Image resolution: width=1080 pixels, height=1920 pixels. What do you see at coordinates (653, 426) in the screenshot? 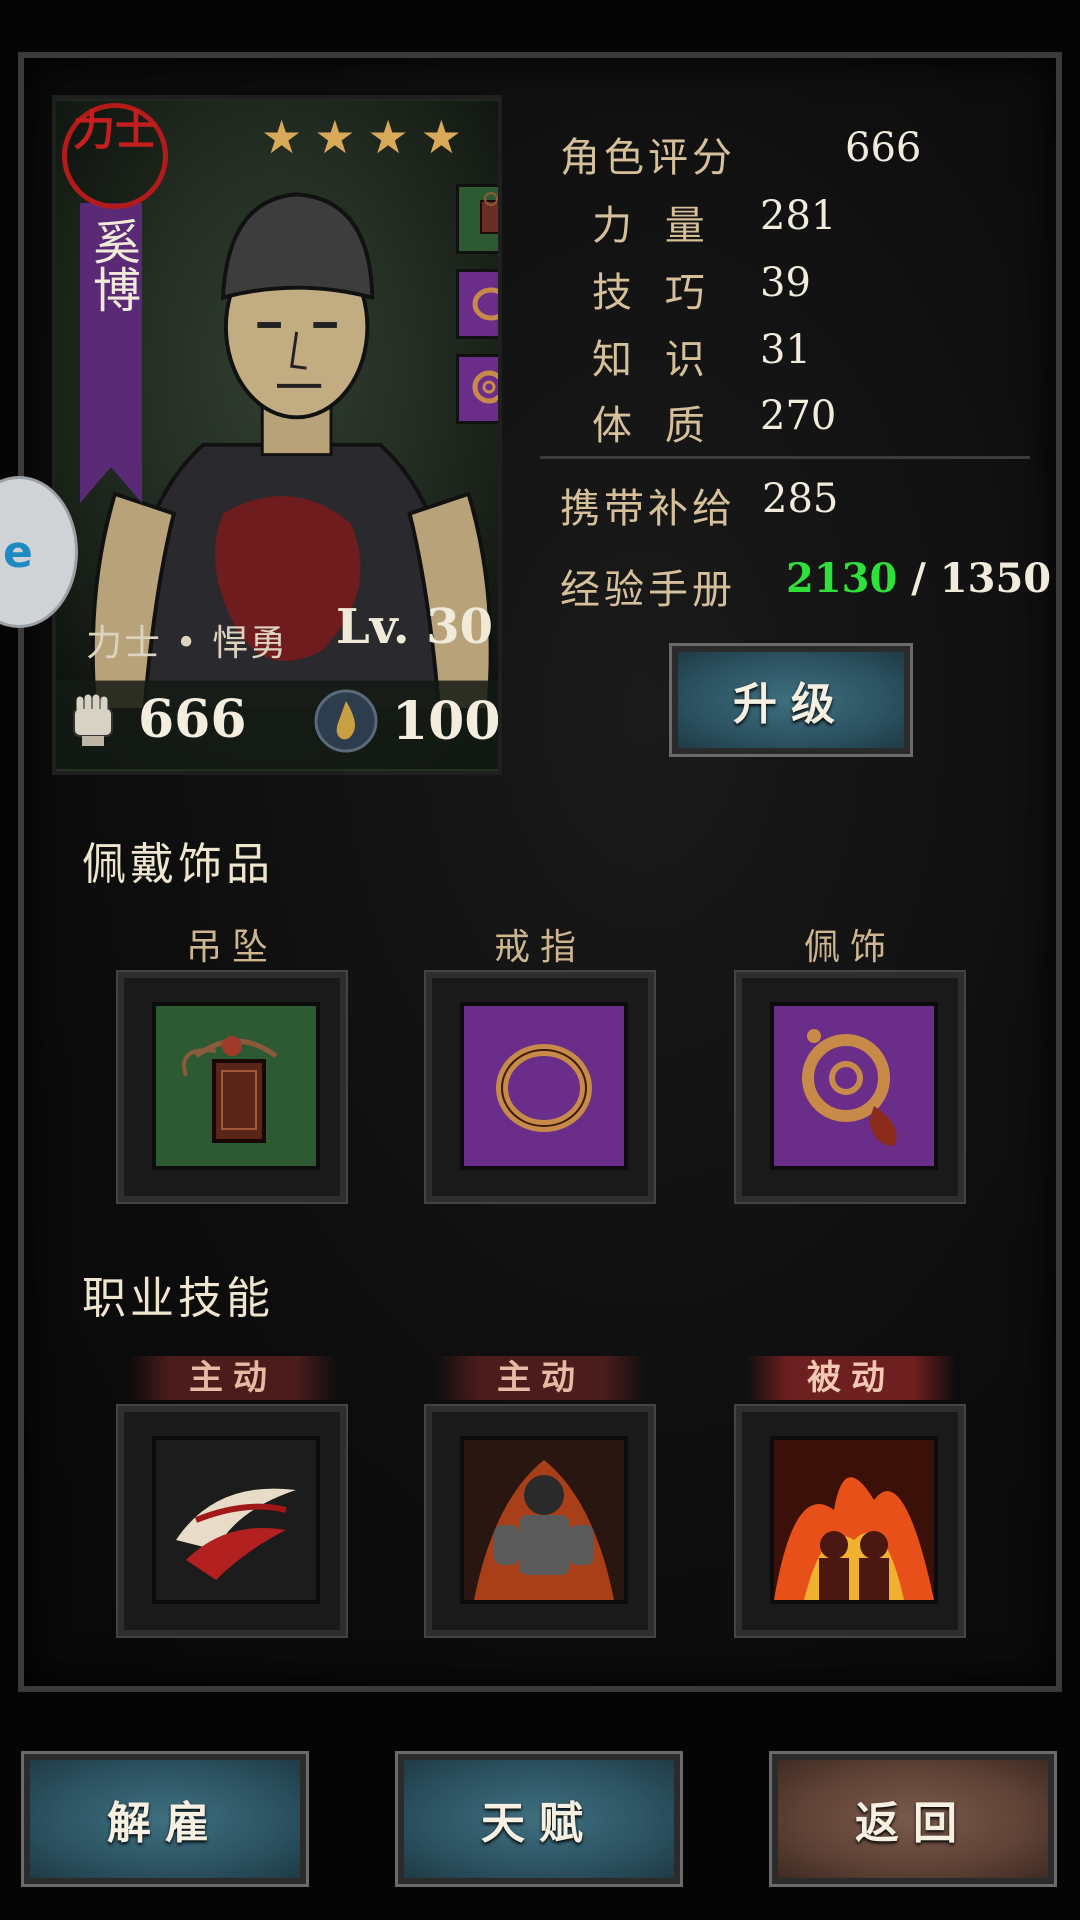
I see `constitution-label: 体 质` at bounding box center [653, 426].